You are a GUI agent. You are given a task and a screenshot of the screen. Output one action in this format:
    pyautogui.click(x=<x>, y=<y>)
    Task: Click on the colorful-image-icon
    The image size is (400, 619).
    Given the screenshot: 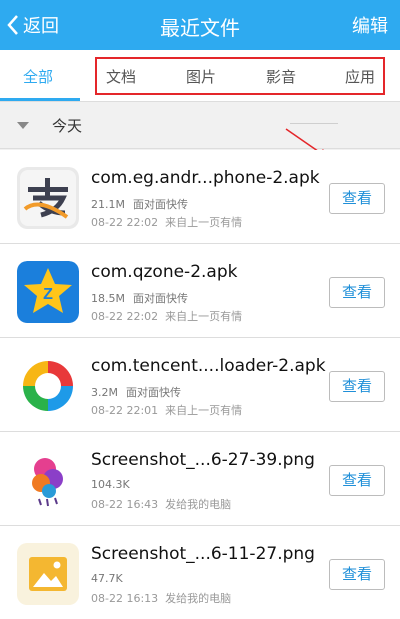 What is the action you would take?
    pyautogui.click(x=48, y=480)
    